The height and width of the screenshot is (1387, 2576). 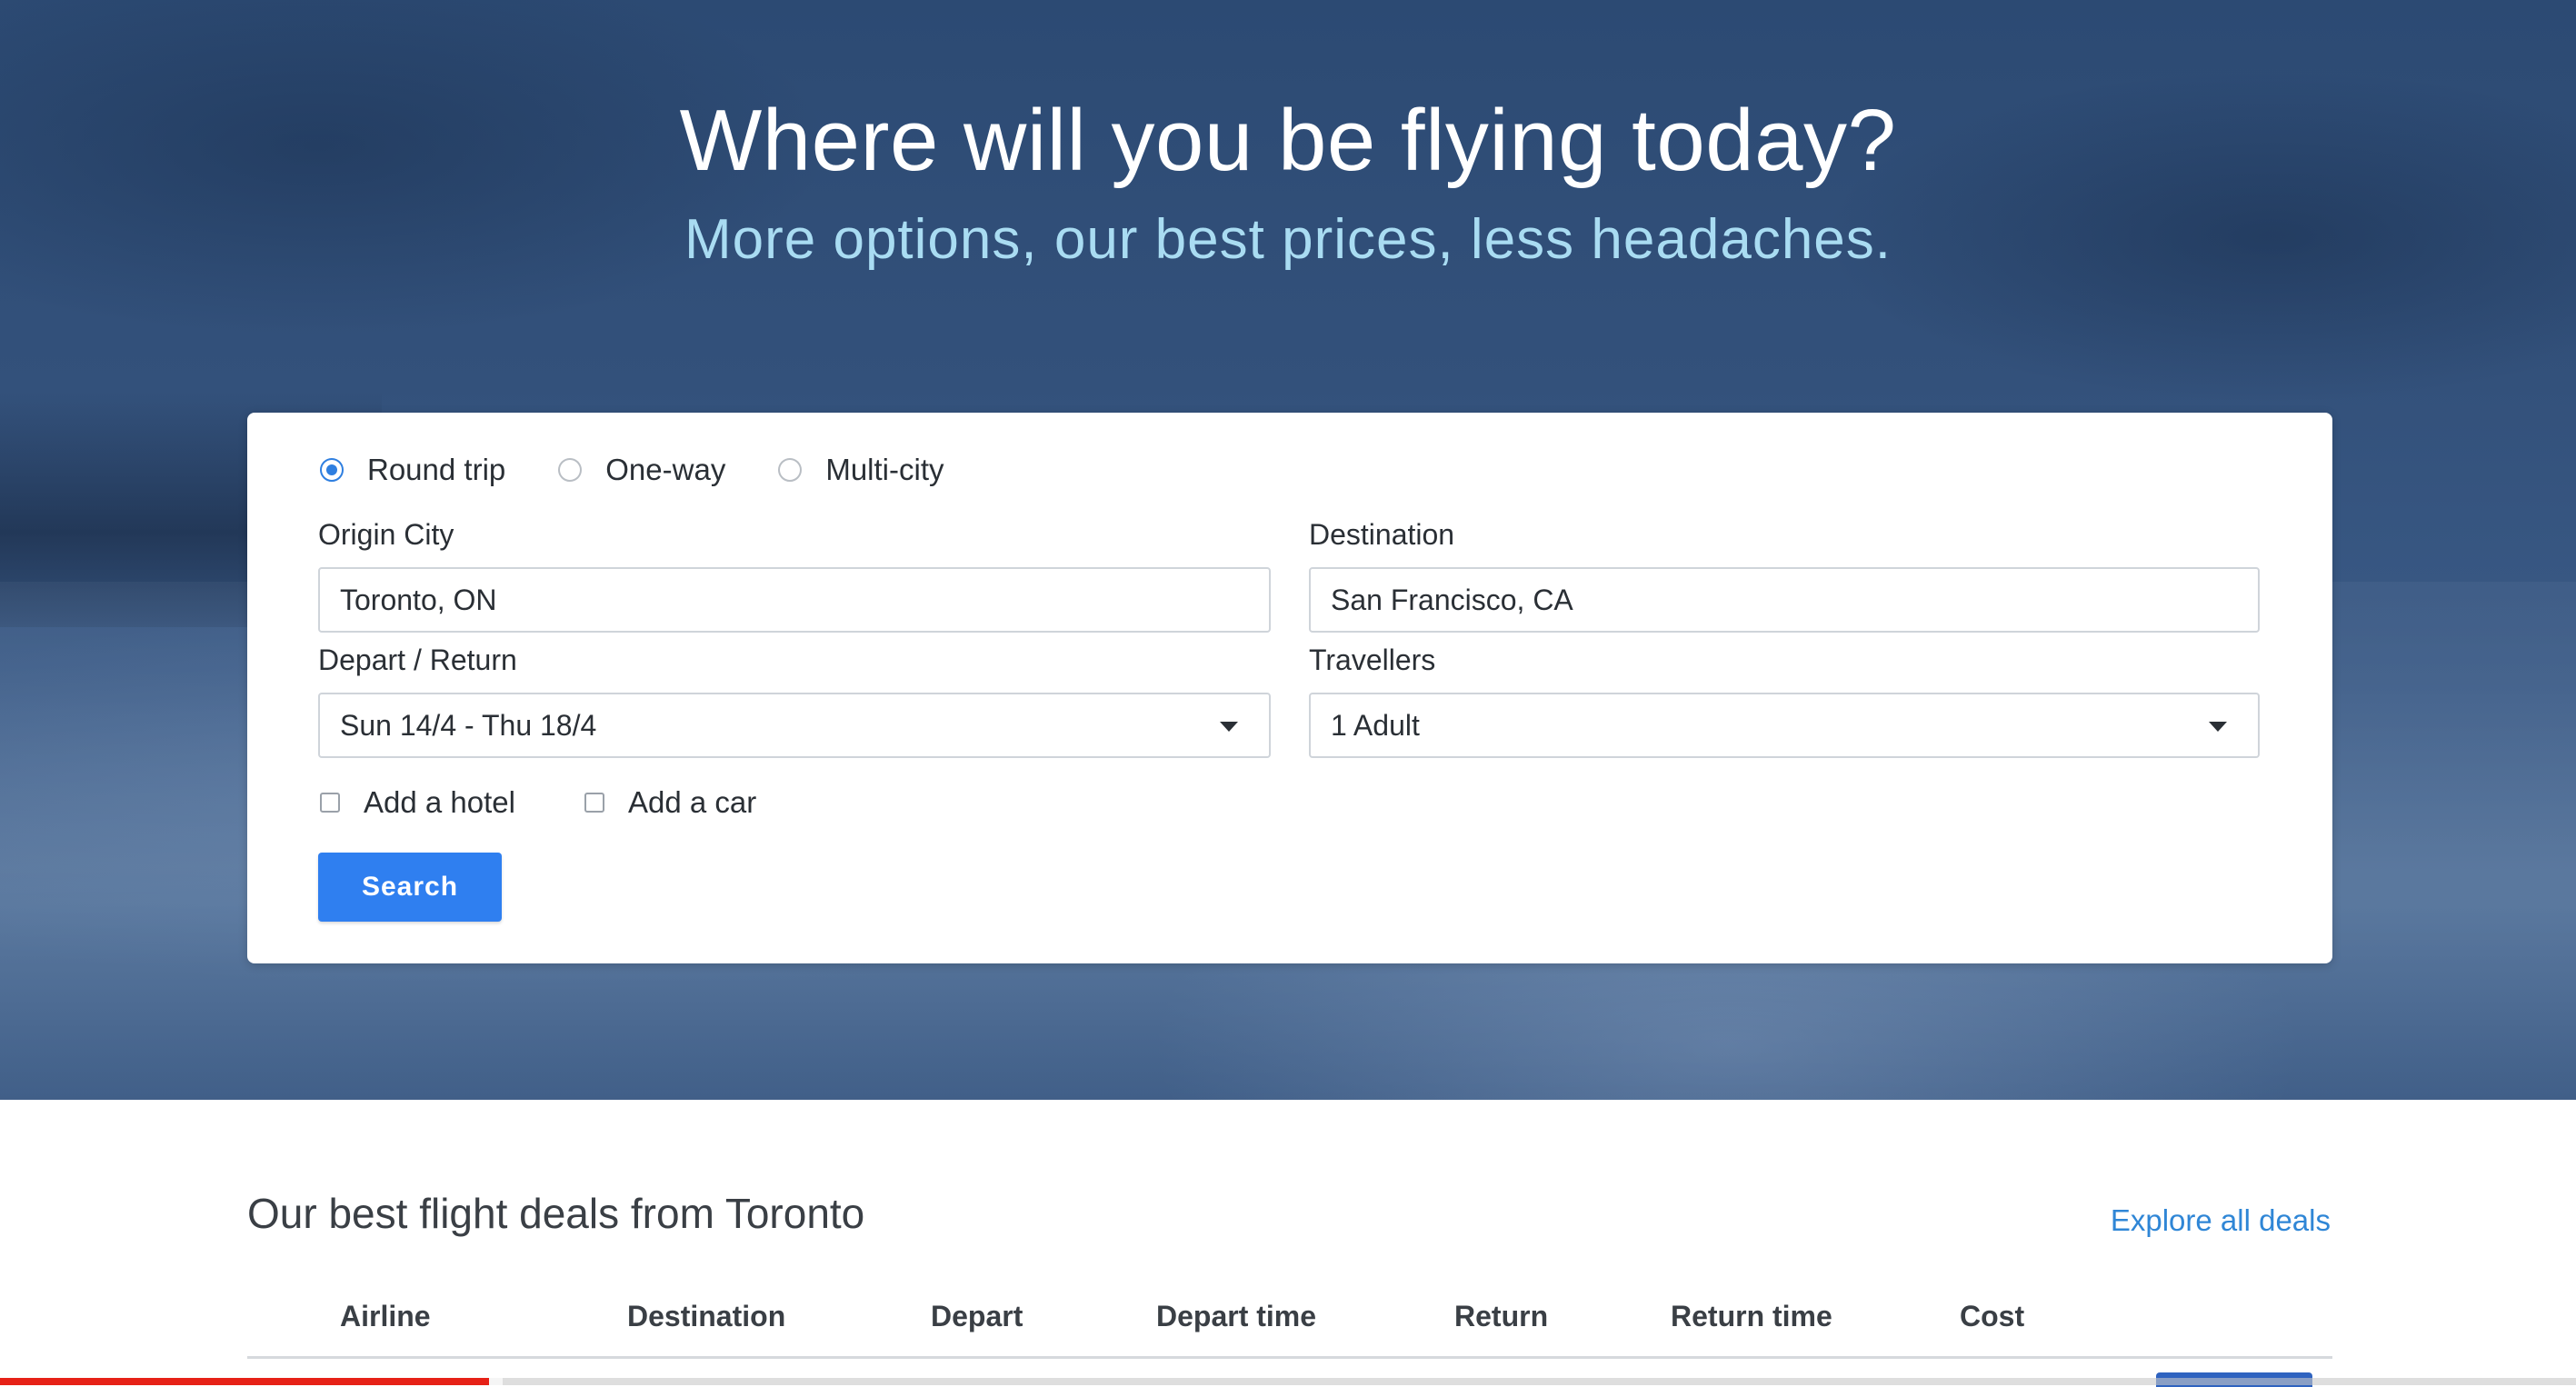 I want to click on travellers-select: 1 Adult, so click(x=1784, y=726).